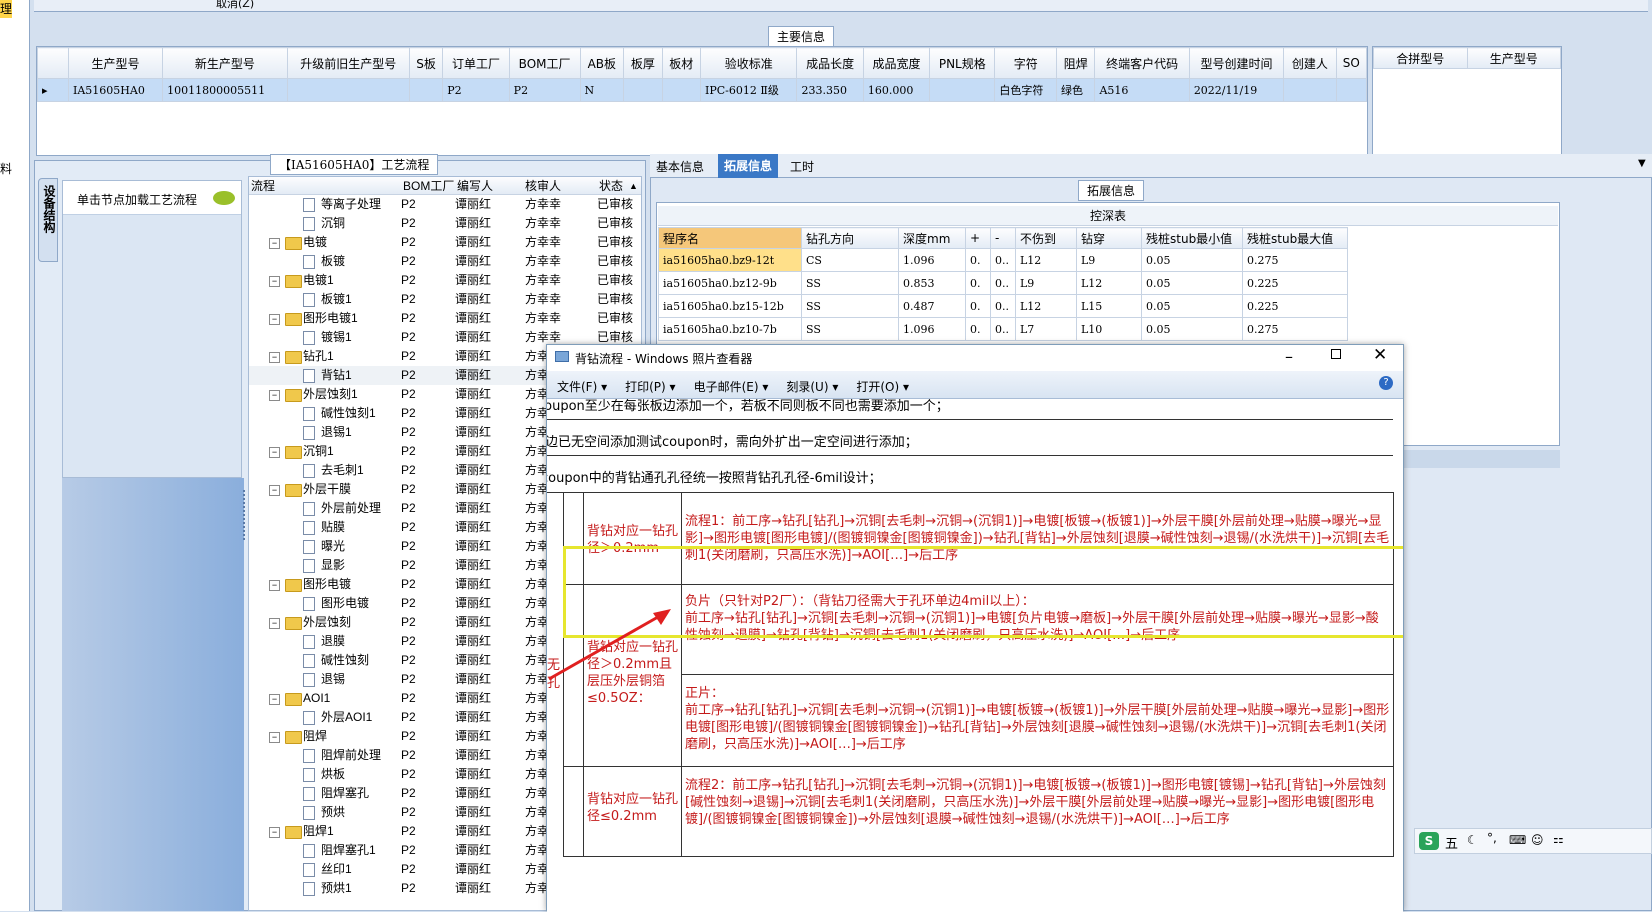 This screenshot has width=1652, height=912. I want to click on tab-work-hours: 工时, so click(802, 166).